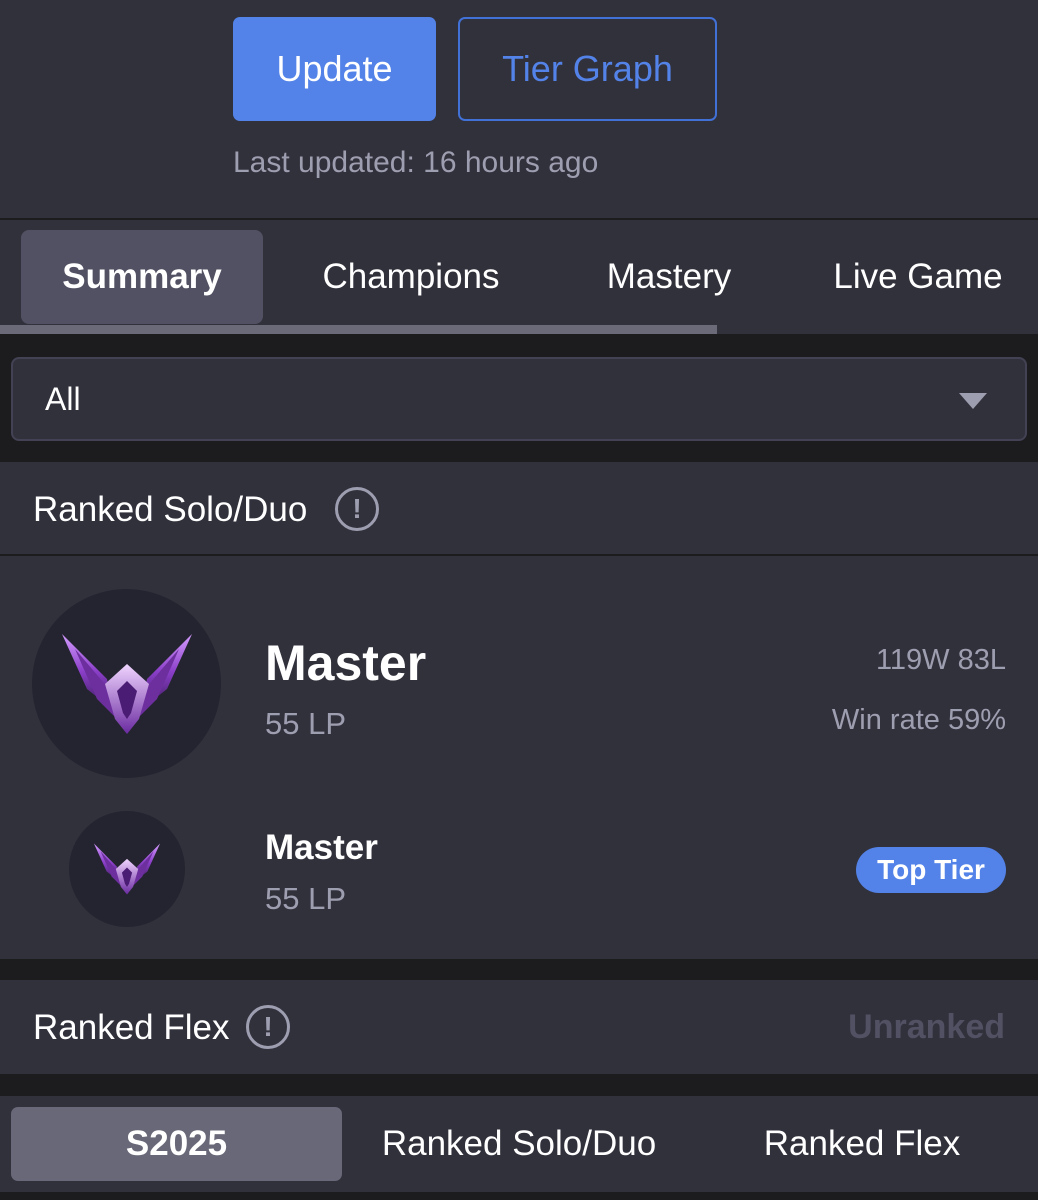 This screenshot has width=1038, height=1200. I want to click on ranked-solo-header: Ranked Solo/Duo !, so click(519, 509).